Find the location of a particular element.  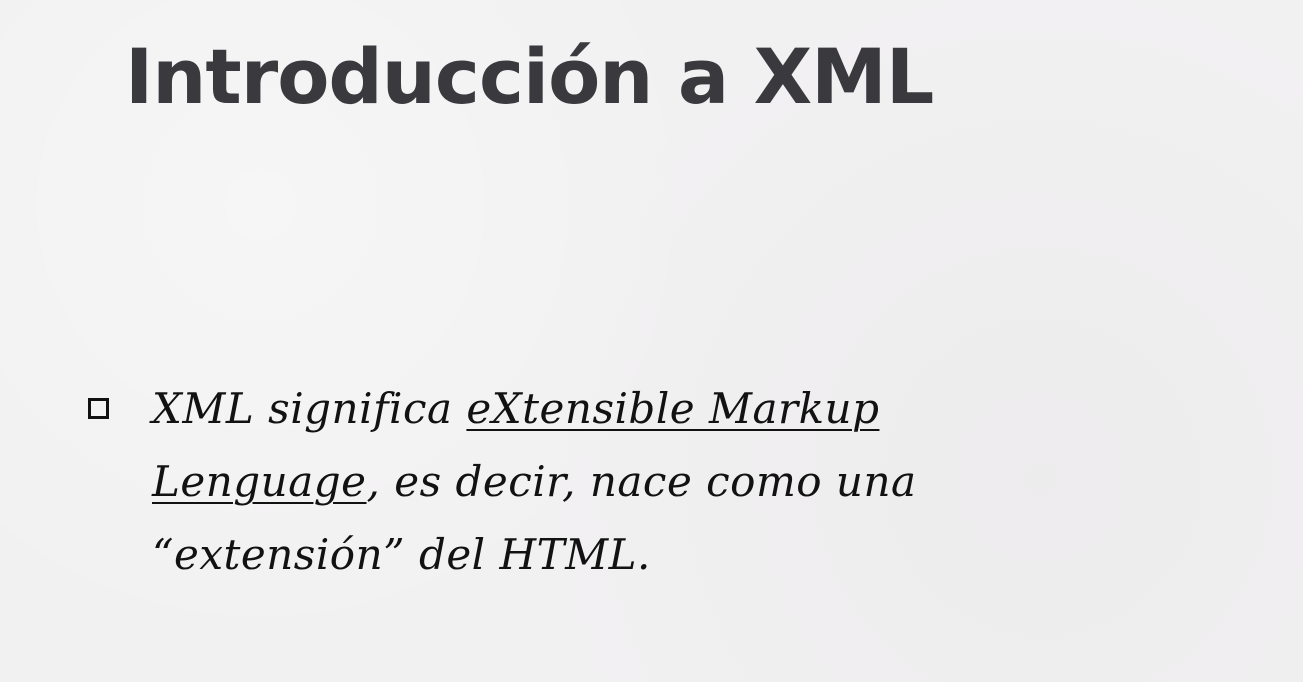

hollow-square-bullet-icon is located at coordinates (98, 408).